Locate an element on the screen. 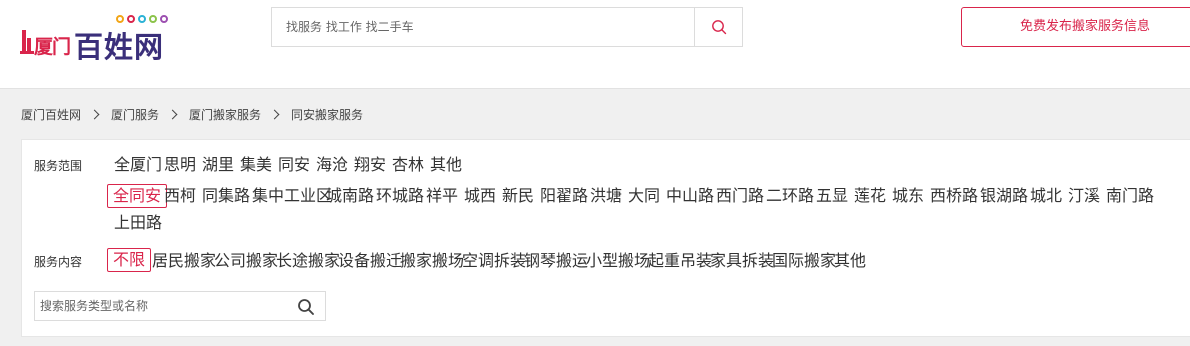  breadcrumb-item: 厦门百姓网 is located at coordinates (51, 114).